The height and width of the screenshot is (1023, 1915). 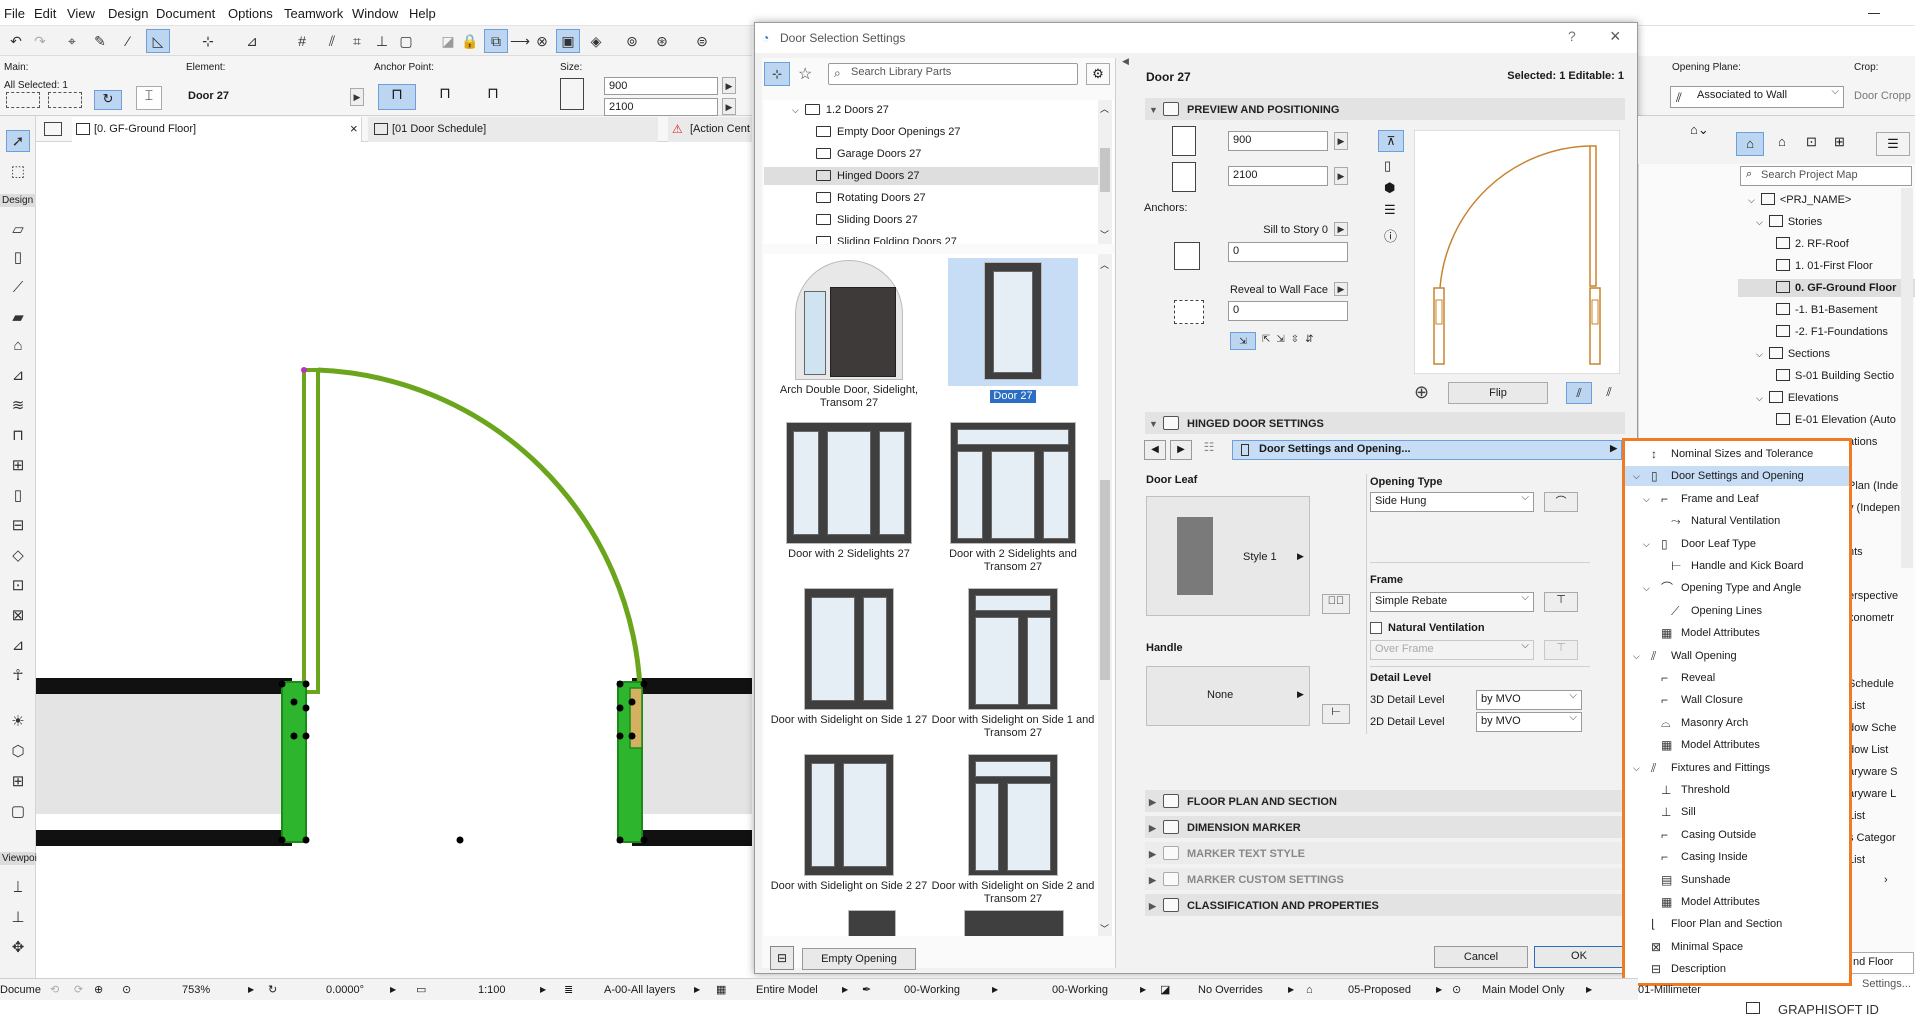 What do you see at coordinates (871, 198) in the screenshot?
I see `tree-item: Rotating Doors 27` at bounding box center [871, 198].